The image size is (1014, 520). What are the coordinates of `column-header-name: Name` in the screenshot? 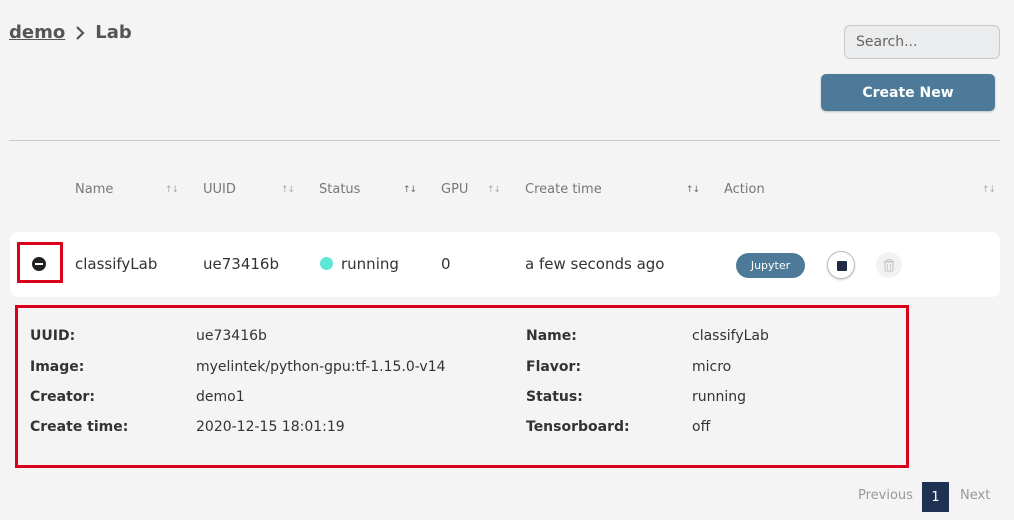 It's located at (94, 189).